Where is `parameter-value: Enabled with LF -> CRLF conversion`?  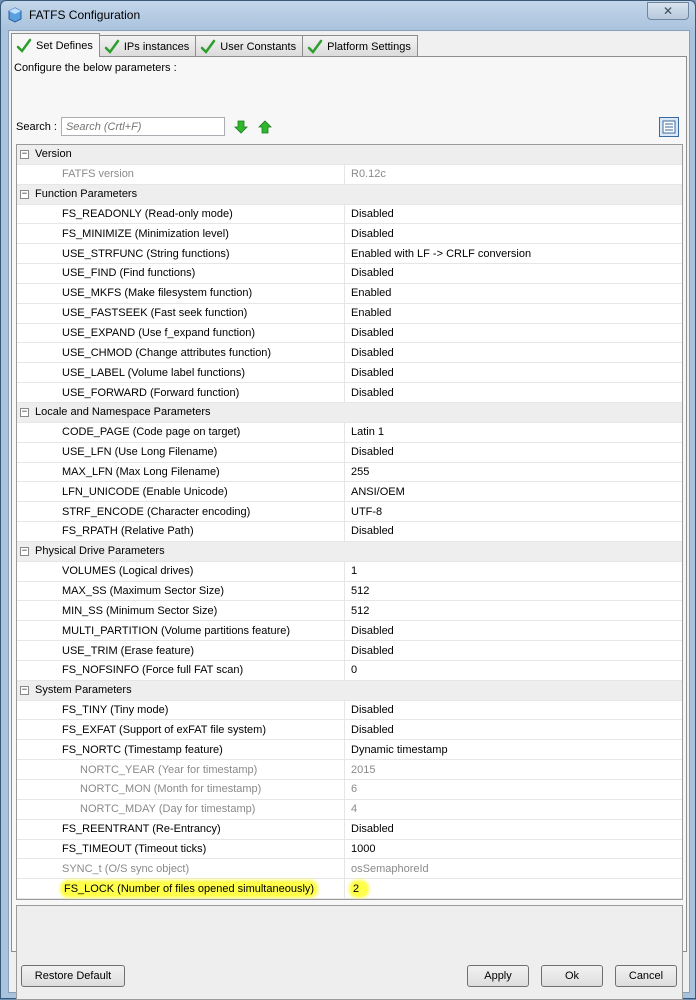 parameter-value: Enabled with LF -> CRLF conversion is located at coordinates (437, 254).